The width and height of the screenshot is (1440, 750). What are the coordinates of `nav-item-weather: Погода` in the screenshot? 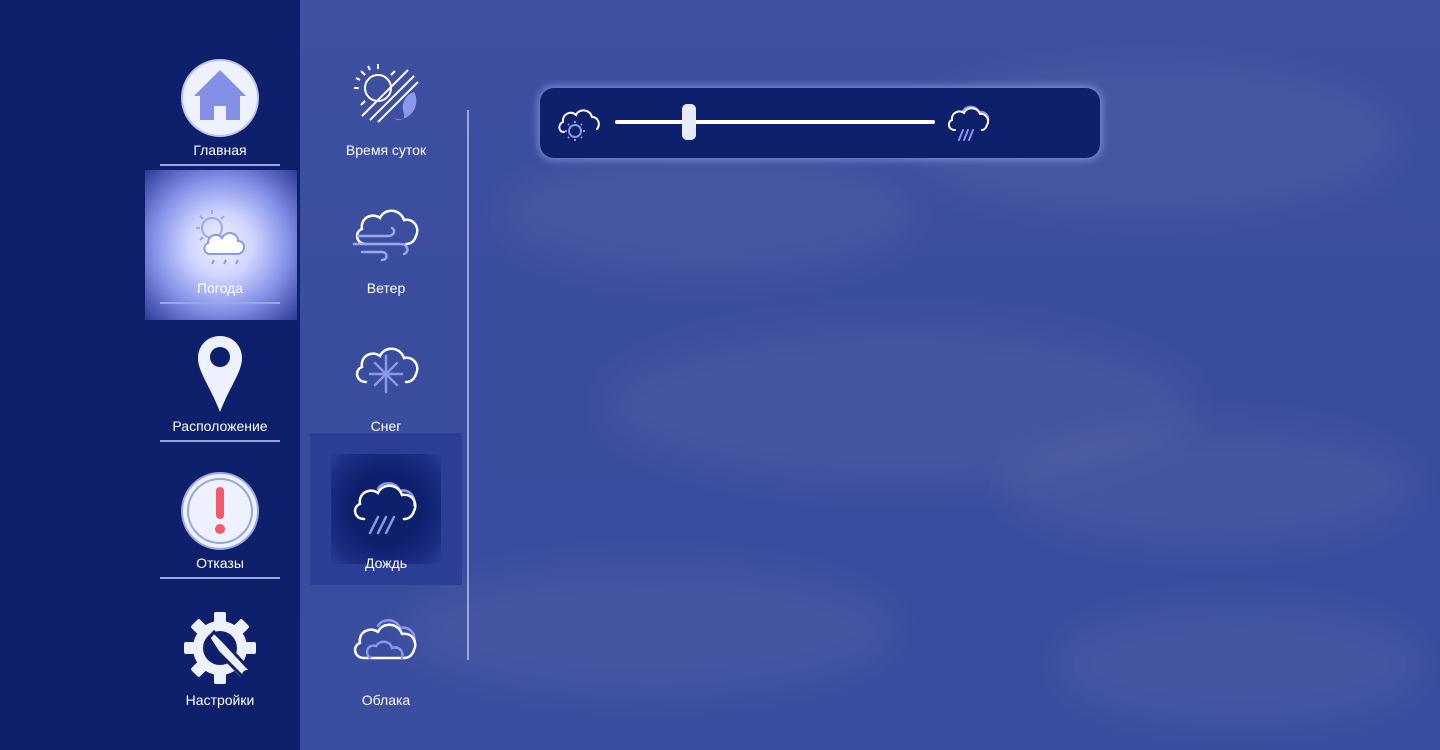 It's located at (220, 239).